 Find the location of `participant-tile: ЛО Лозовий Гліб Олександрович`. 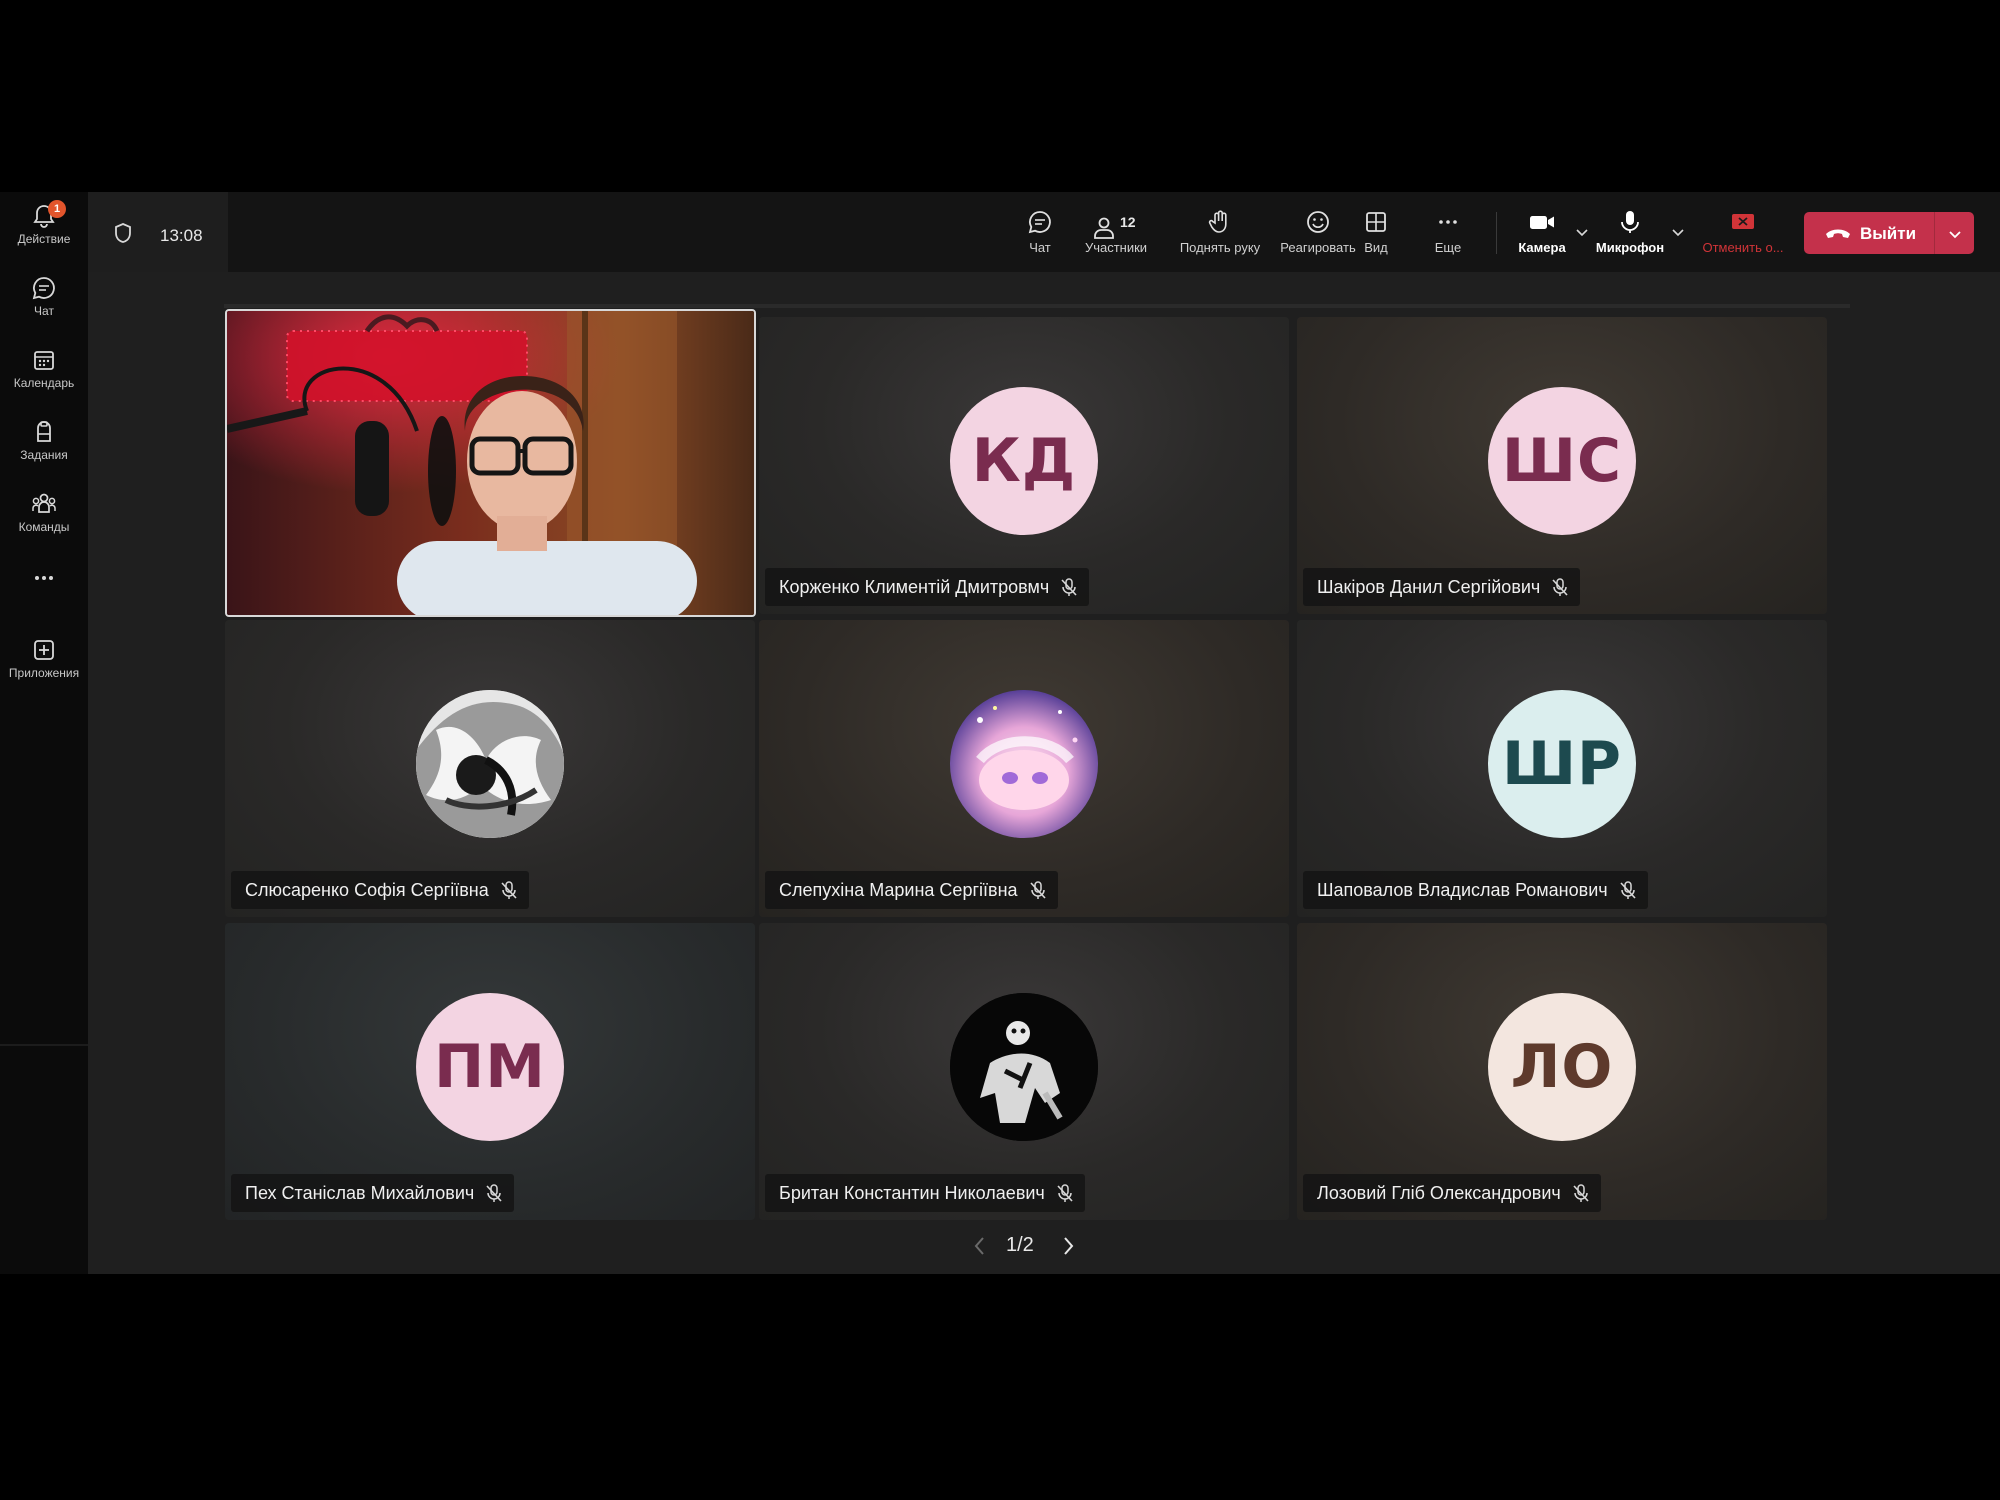

participant-tile: ЛО Лозовий Гліб Олександрович is located at coordinates (1562, 1071).